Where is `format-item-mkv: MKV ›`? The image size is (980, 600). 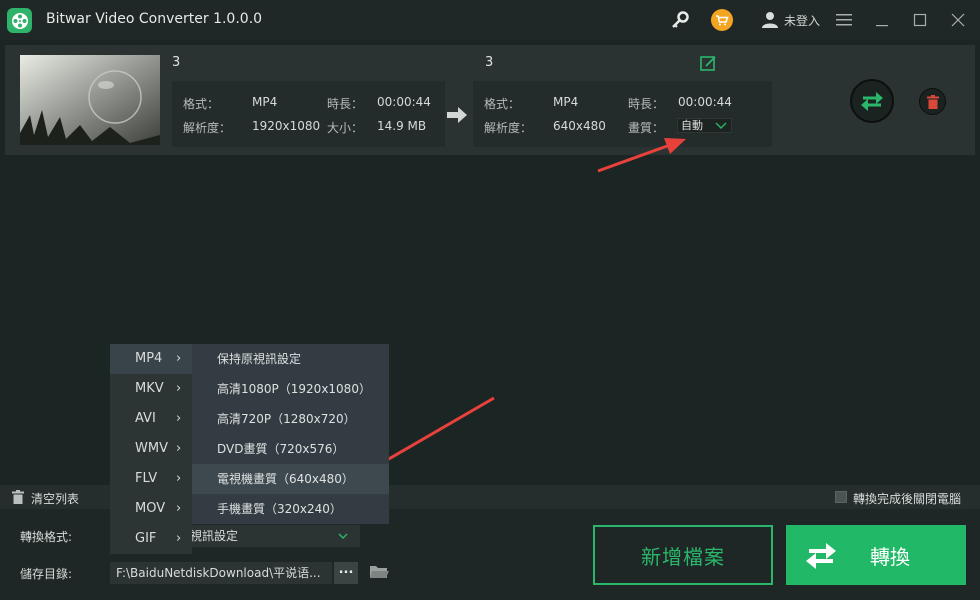 format-item-mkv: MKV › is located at coordinates (151, 389).